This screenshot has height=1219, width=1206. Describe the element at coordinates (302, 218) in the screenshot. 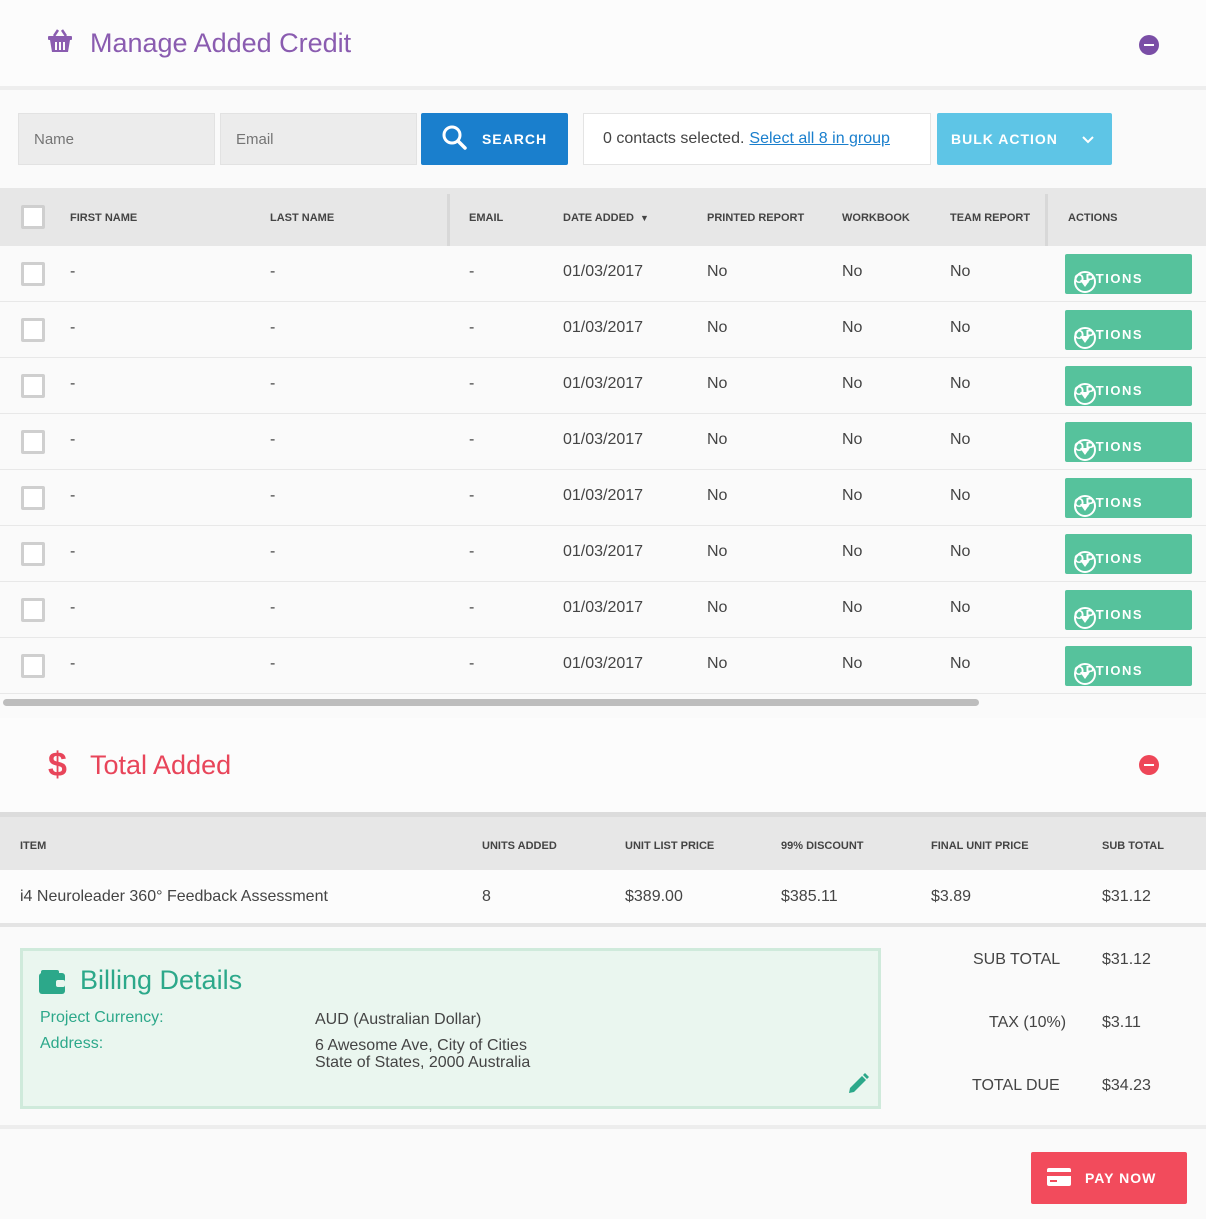

I see `header-last-name: LAST NAME` at that location.